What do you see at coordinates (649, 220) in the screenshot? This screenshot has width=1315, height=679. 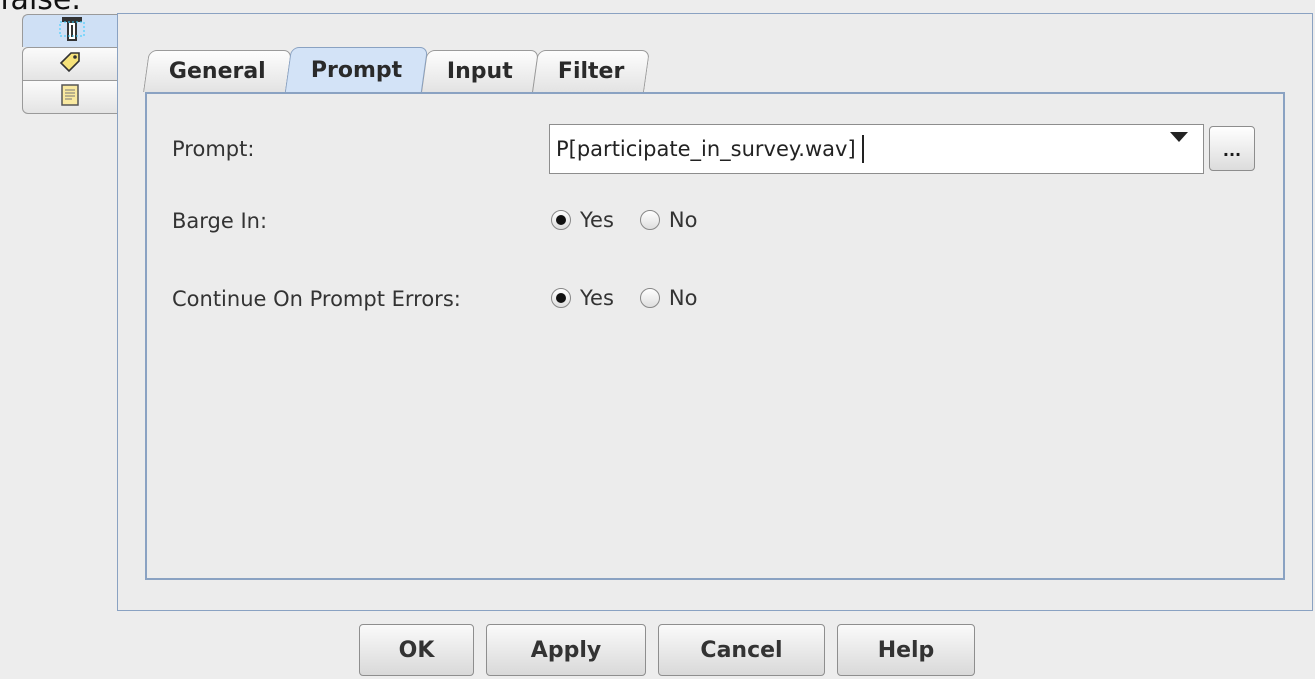 I see `barge-in-no-radio` at bounding box center [649, 220].